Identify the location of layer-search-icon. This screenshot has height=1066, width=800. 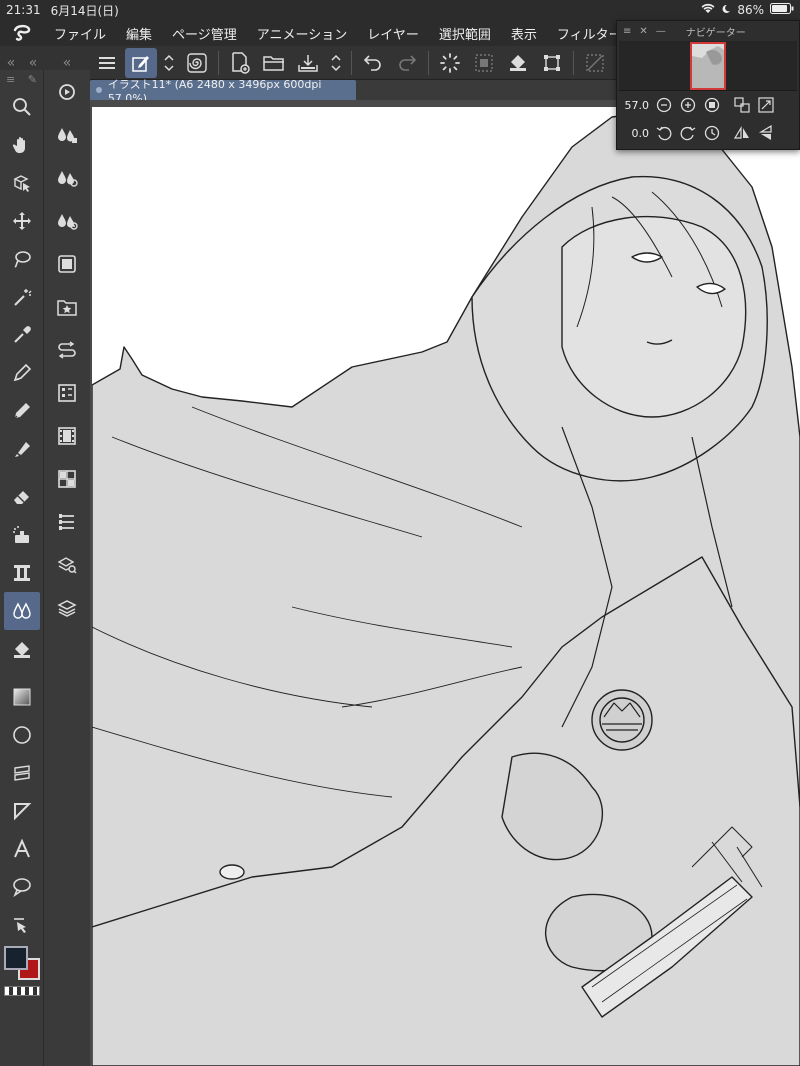
(67, 564).